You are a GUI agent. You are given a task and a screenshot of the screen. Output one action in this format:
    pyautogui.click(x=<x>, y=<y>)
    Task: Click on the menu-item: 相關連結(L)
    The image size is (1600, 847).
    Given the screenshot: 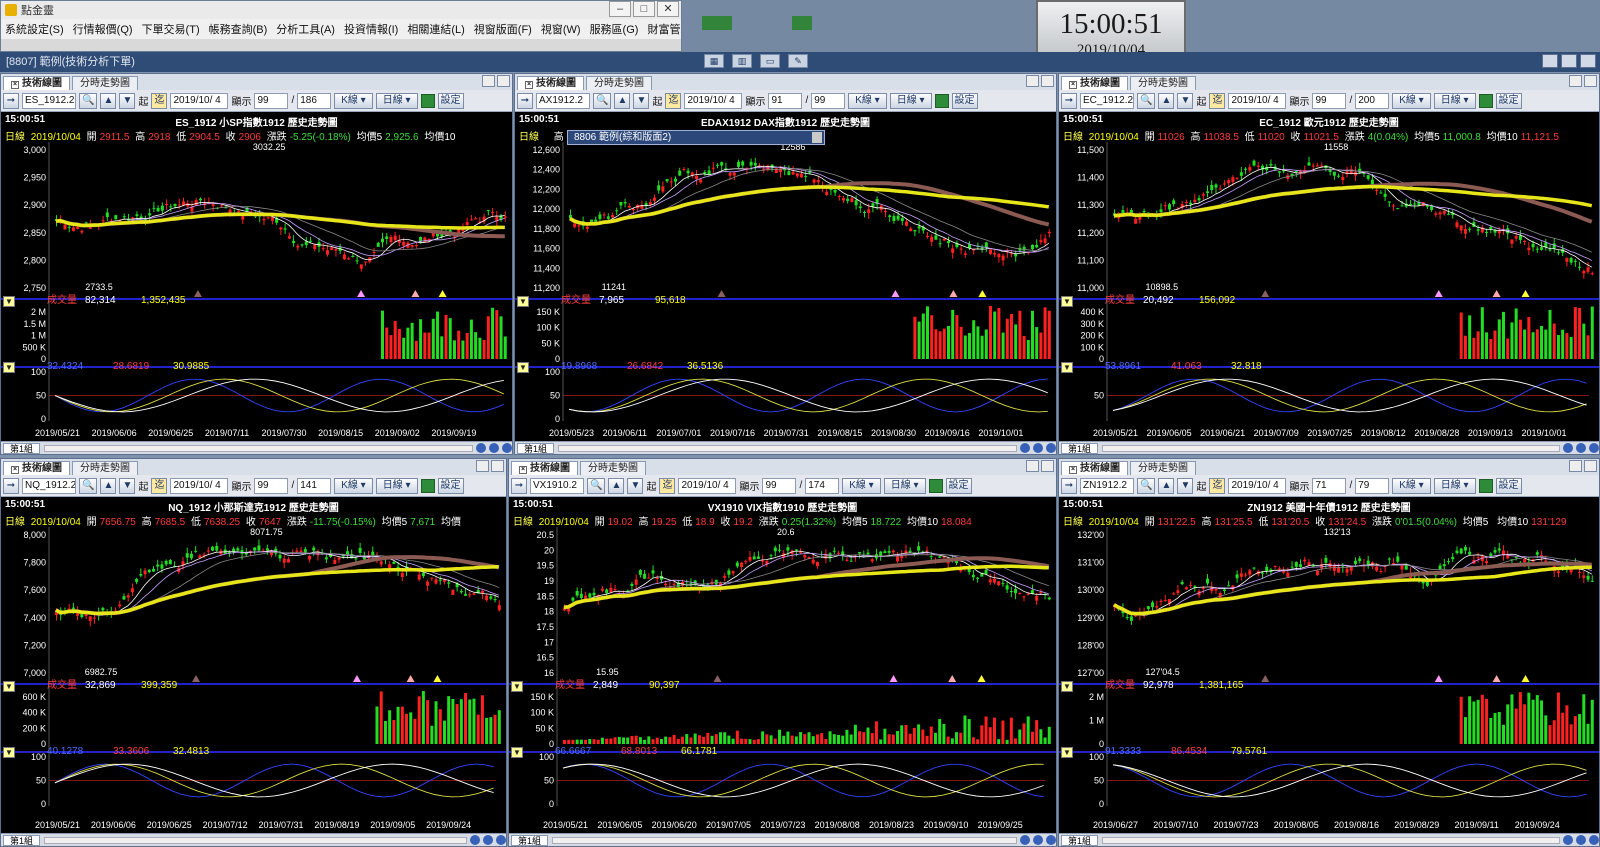 What is the action you would take?
    pyautogui.click(x=435, y=29)
    